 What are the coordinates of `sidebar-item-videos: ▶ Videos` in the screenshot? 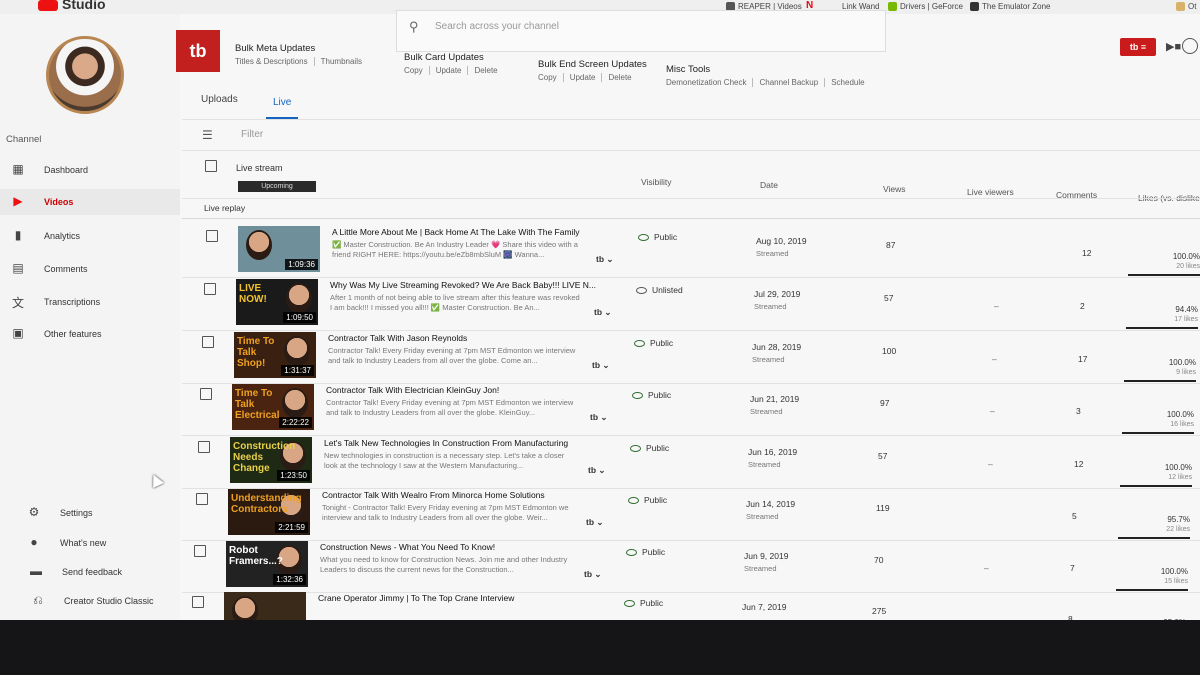 It's located at (90, 202).